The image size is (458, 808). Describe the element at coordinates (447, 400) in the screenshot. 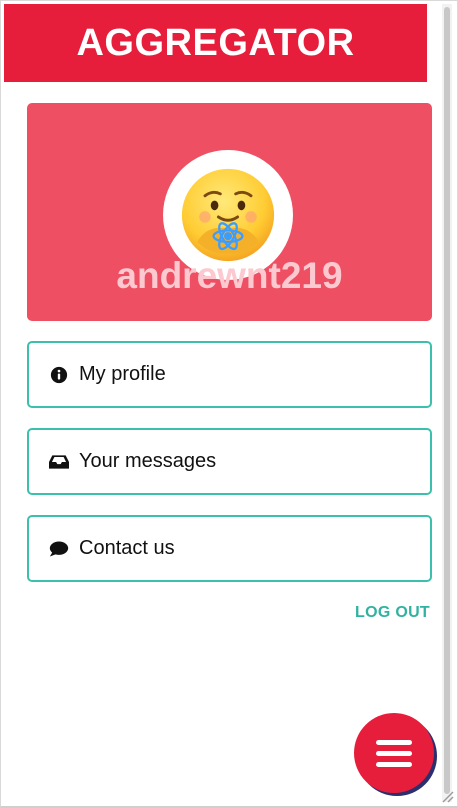

I see `scrollbar-thumb` at that location.